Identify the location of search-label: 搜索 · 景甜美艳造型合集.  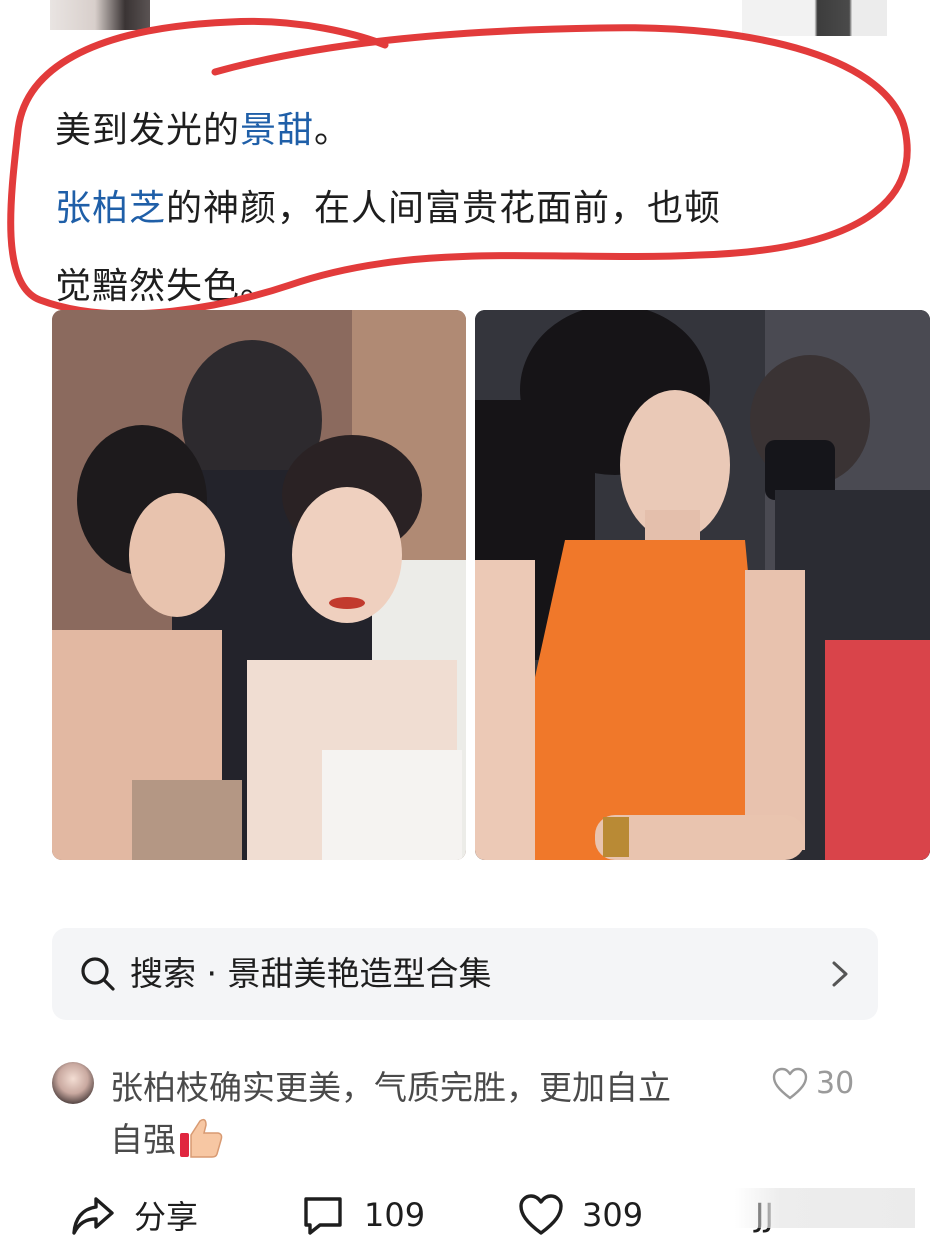
(311, 973).